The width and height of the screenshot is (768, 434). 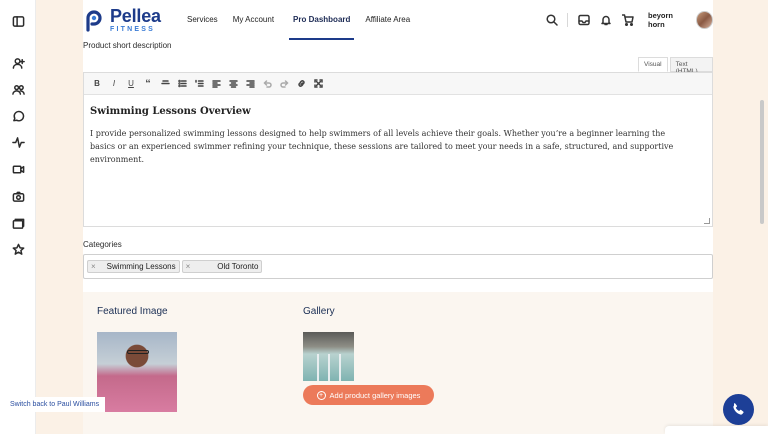 What do you see at coordinates (138, 352) in the screenshot?
I see `glasses-decoration` at bounding box center [138, 352].